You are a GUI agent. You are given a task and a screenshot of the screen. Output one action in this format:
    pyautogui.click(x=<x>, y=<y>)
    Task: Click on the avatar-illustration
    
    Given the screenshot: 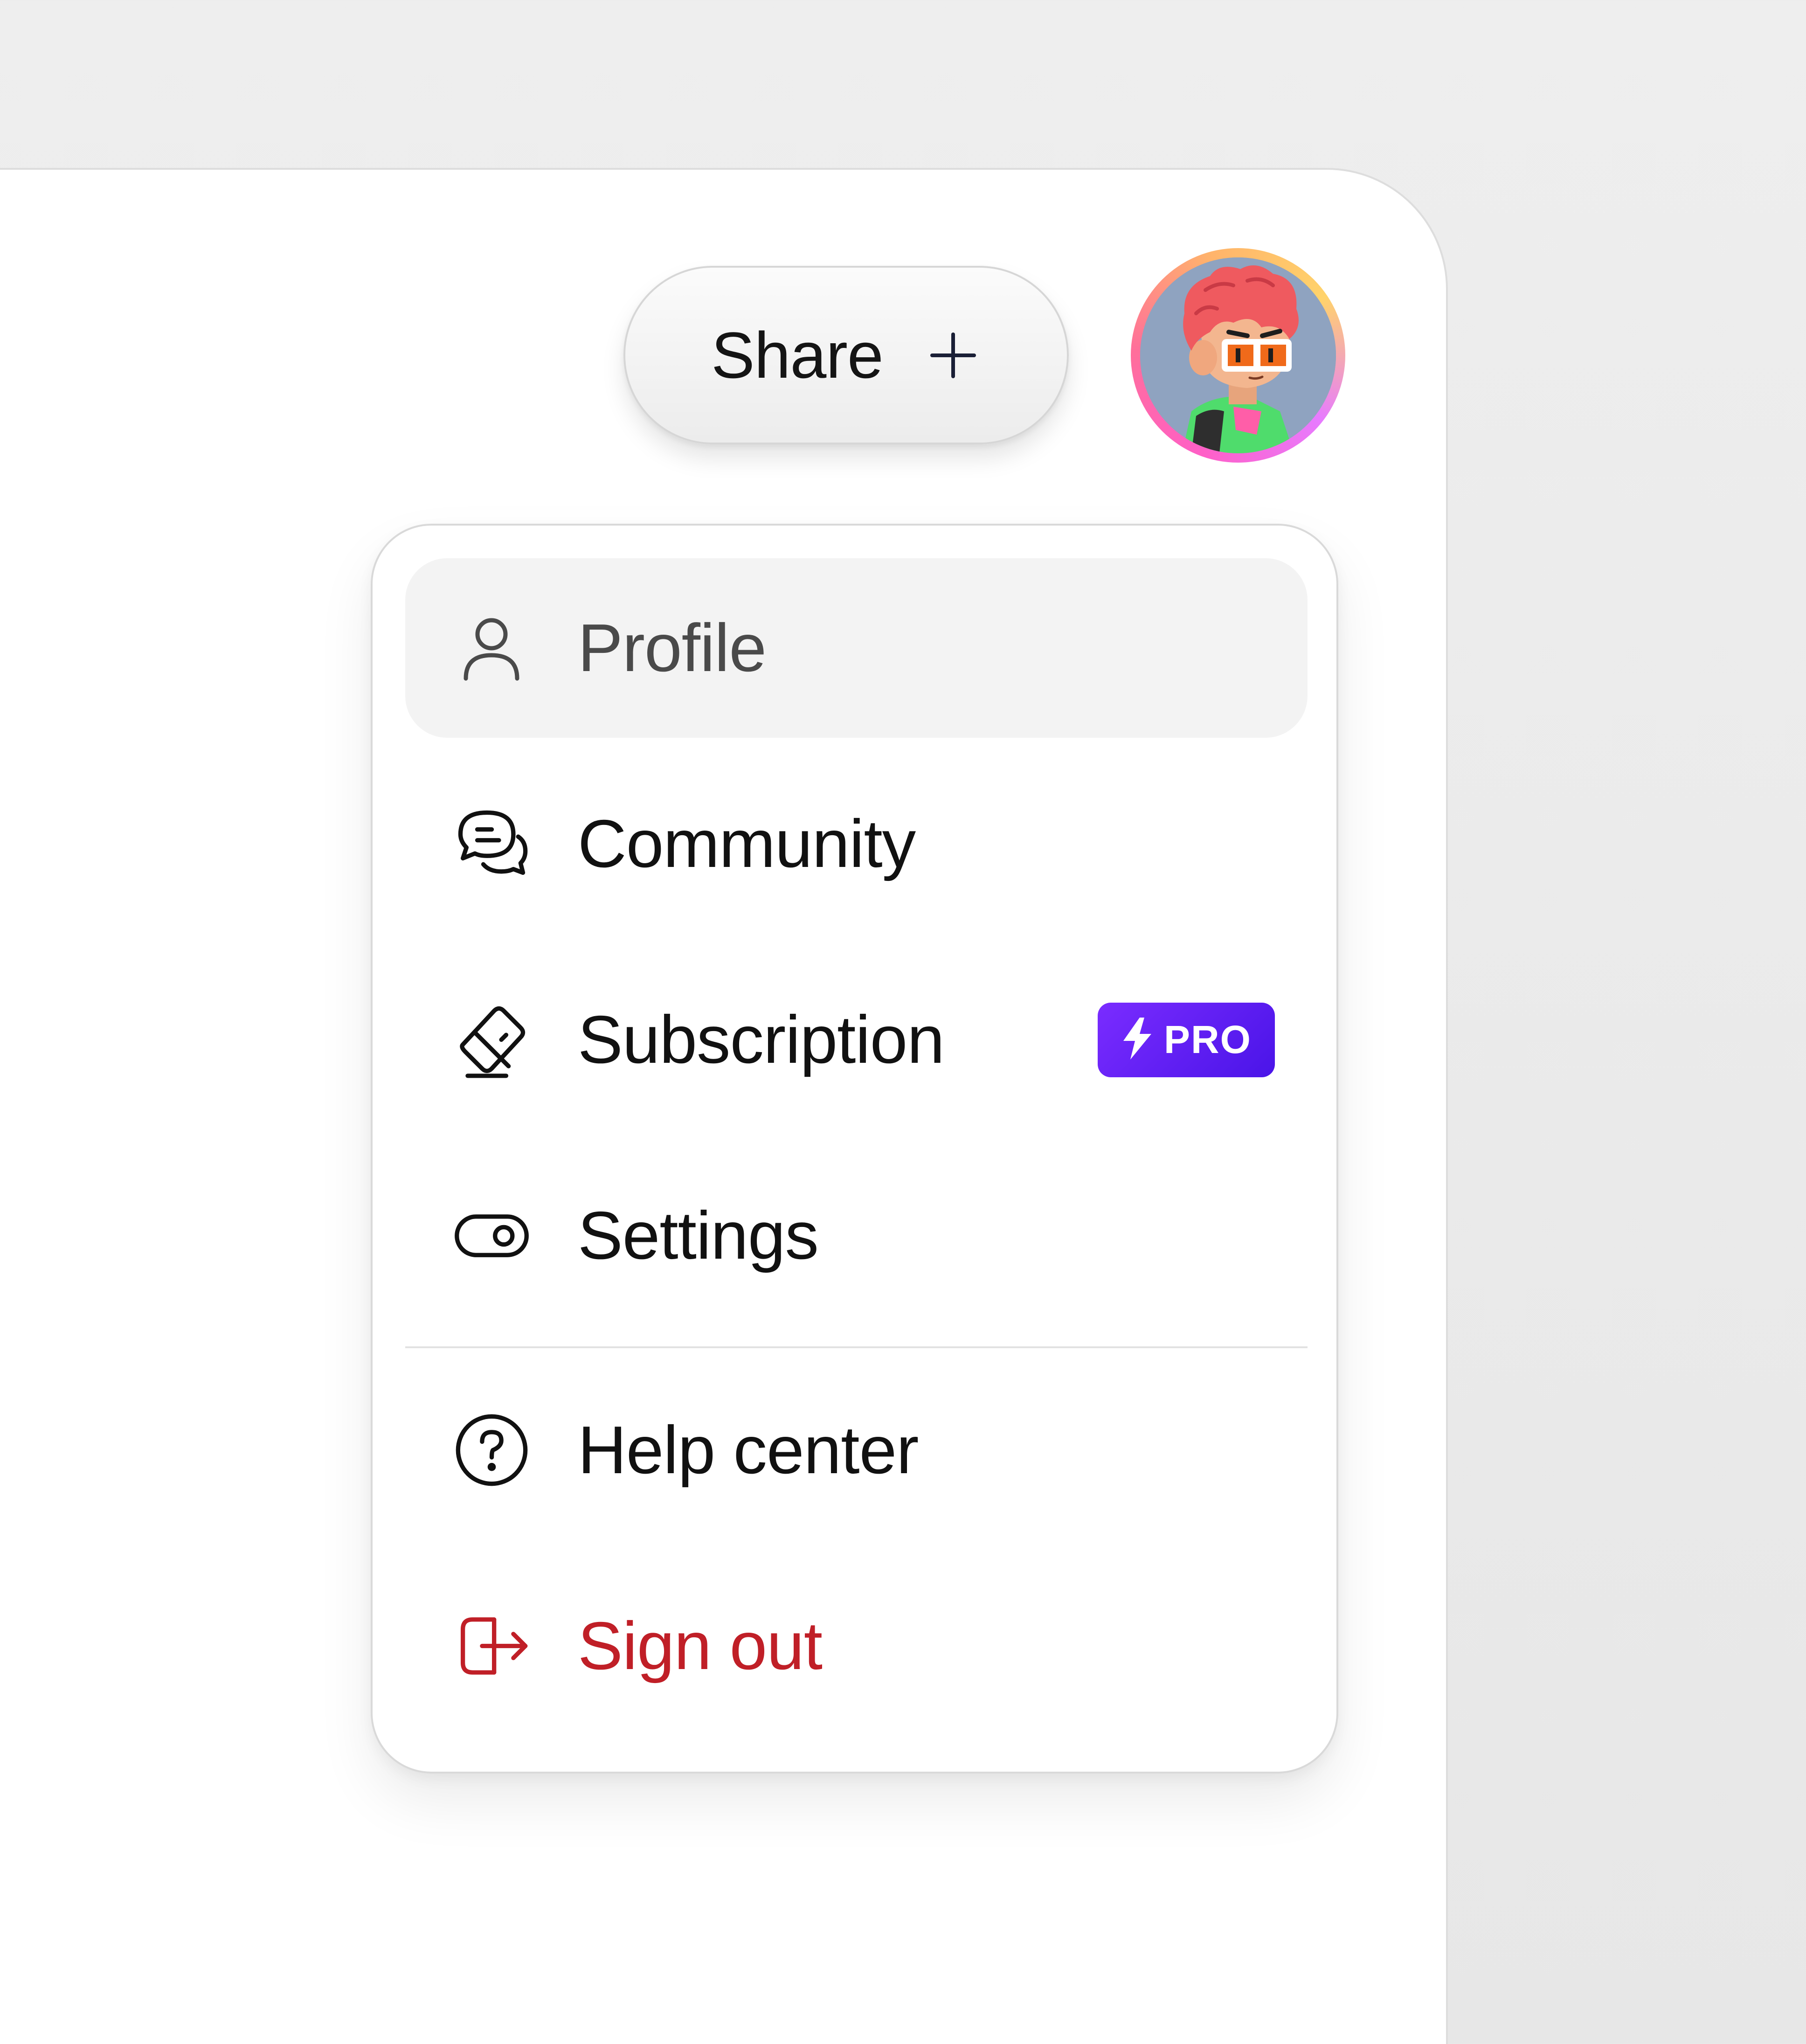 What is the action you would take?
    pyautogui.click(x=1238, y=355)
    